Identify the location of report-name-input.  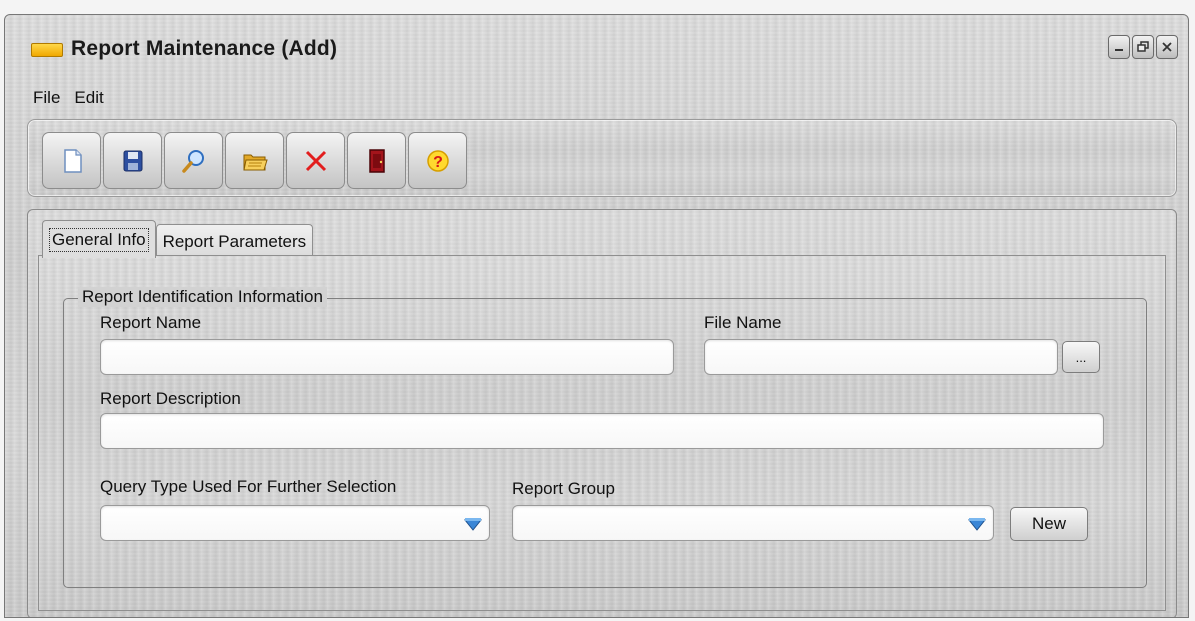
(387, 357).